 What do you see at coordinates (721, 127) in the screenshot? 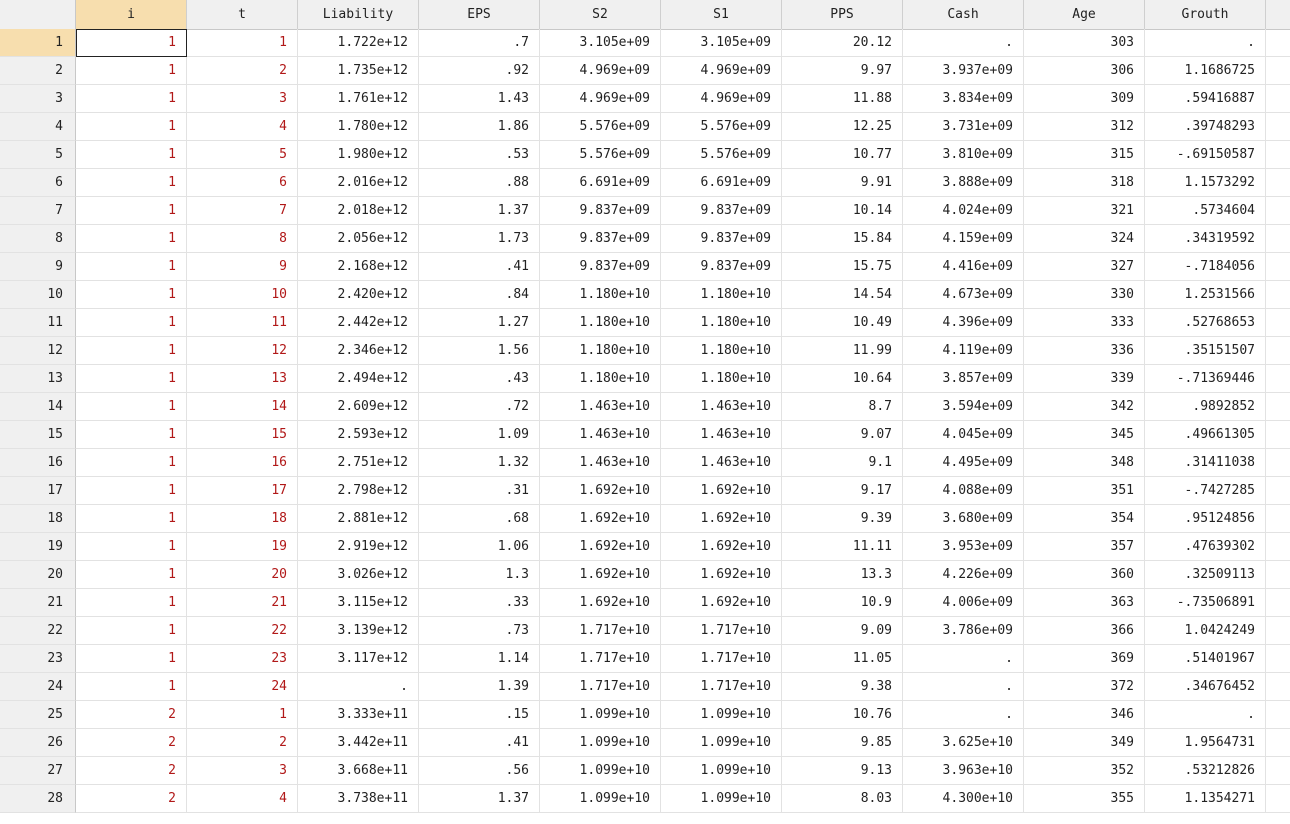
I see `cell-s1: 5.576e+09` at bounding box center [721, 127].